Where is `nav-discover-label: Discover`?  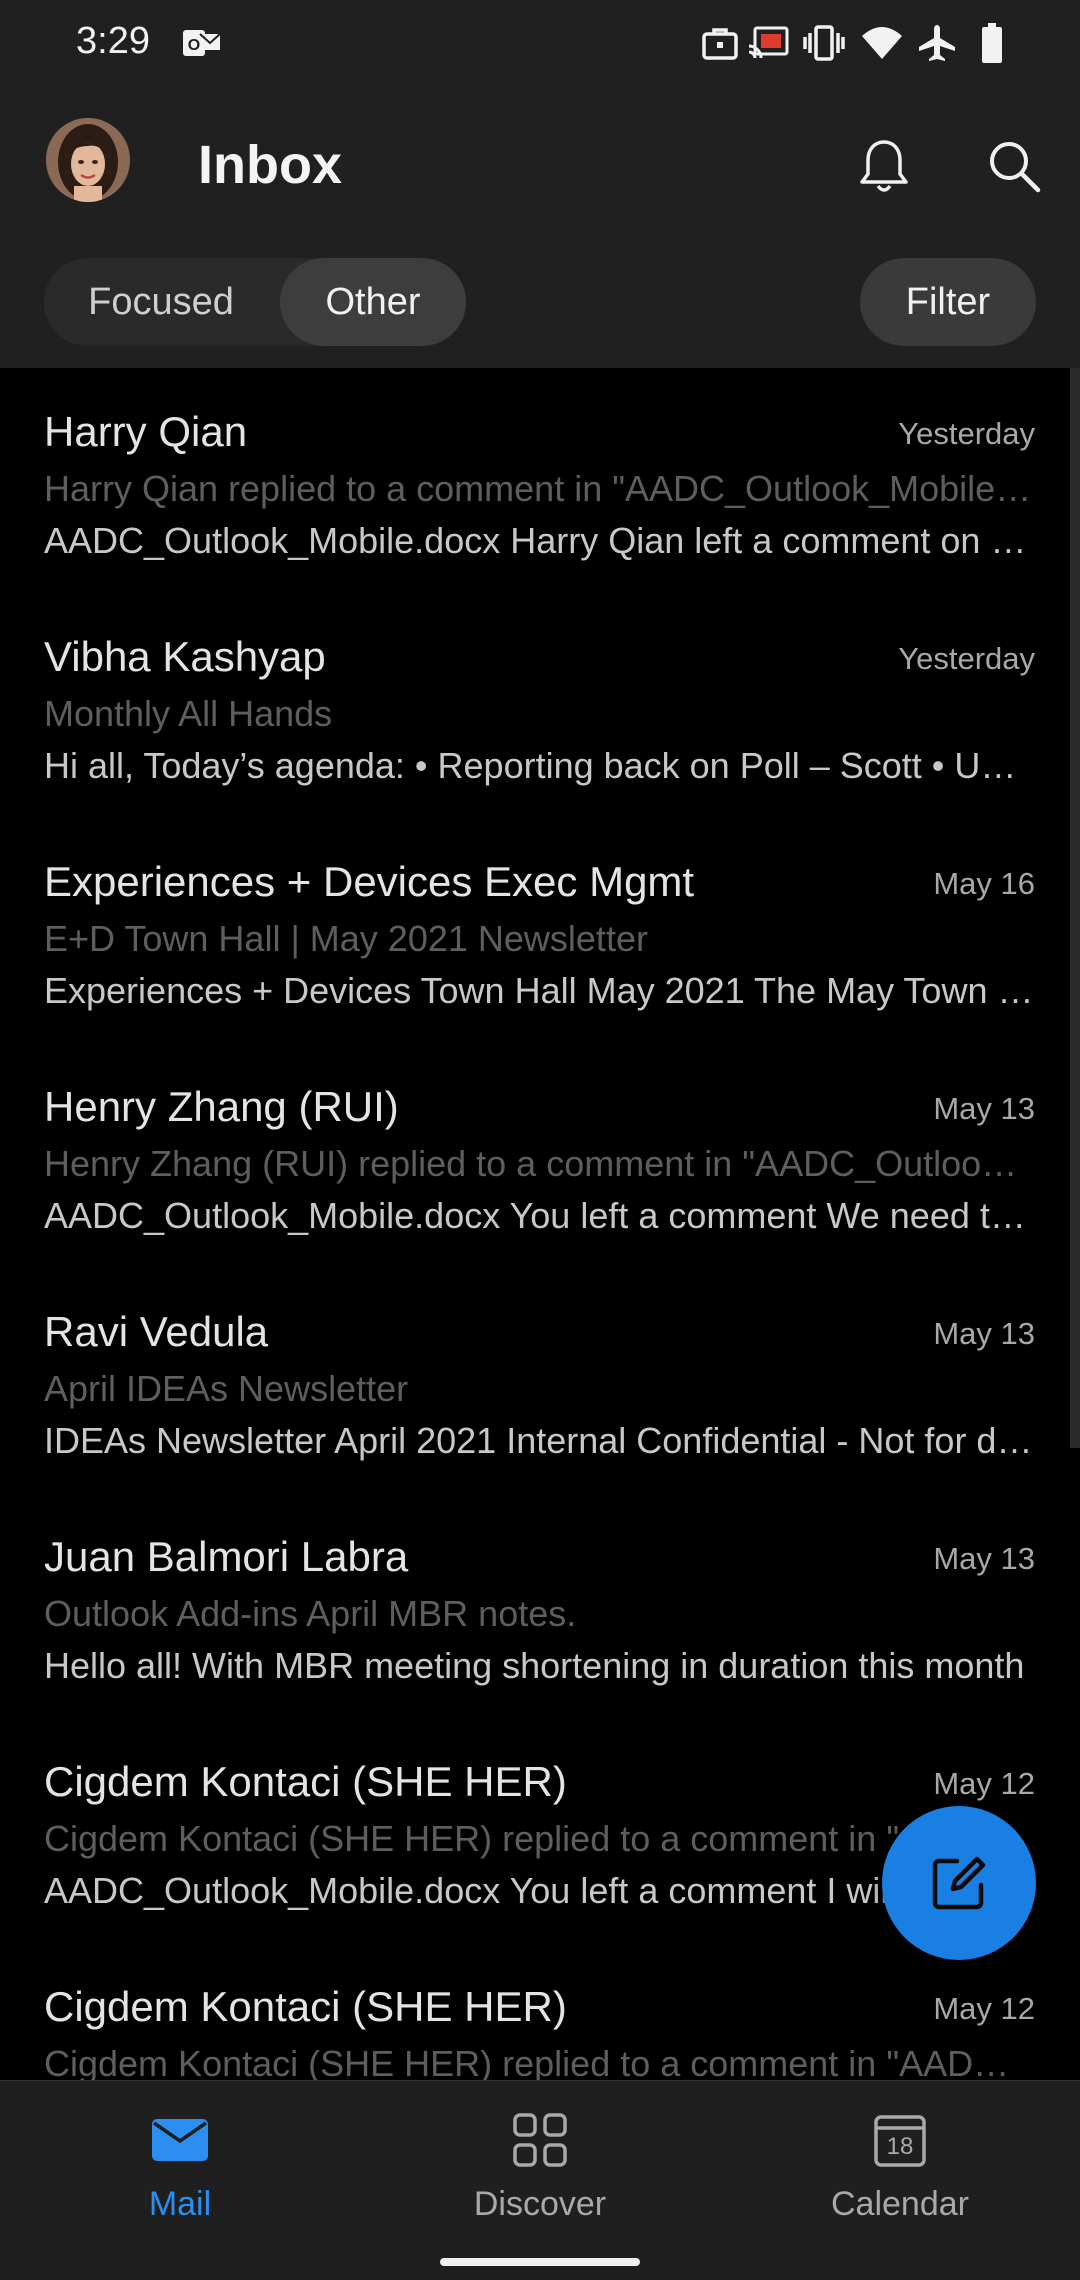 nav-discover-label: Discover is located at coordinates (540, 2204).